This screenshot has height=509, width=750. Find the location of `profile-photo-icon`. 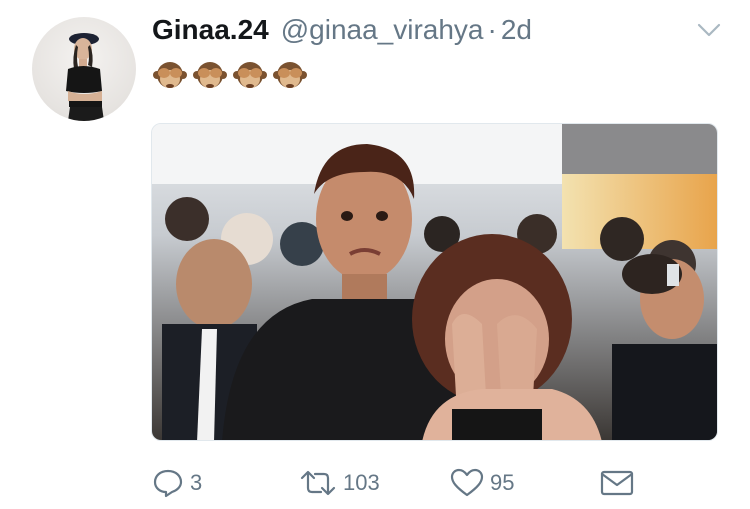

profile-photo-icon is located at coordinates (85, 77).